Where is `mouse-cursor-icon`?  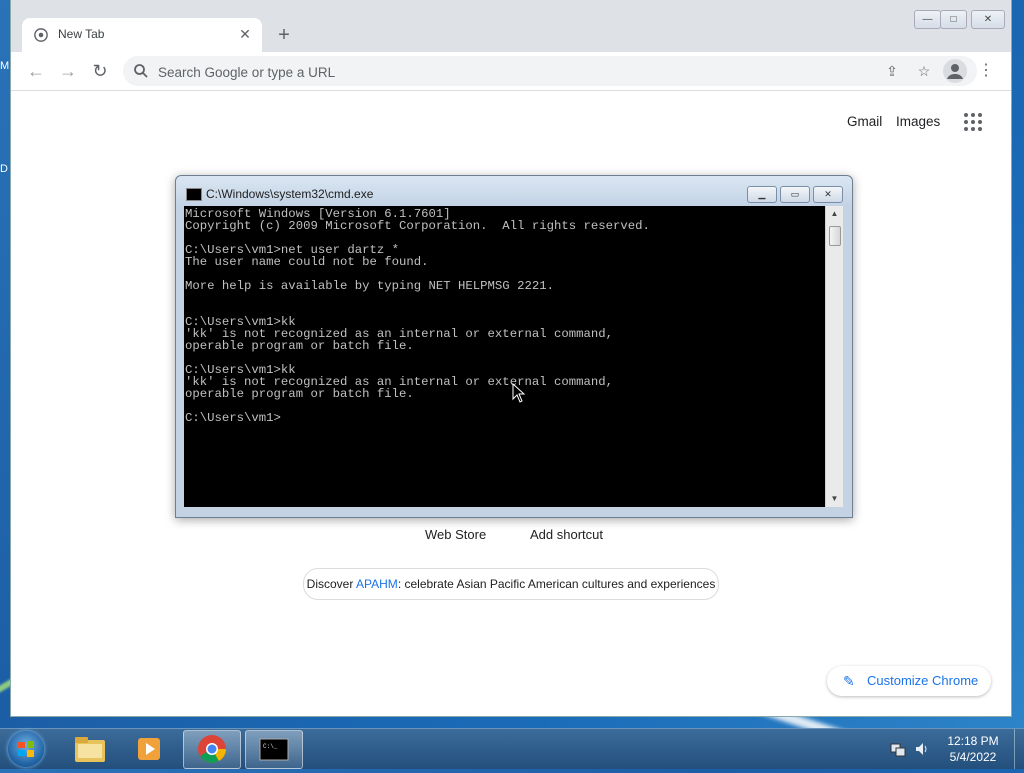 mouse-cursor-icon is located at coordinates (519, 393).